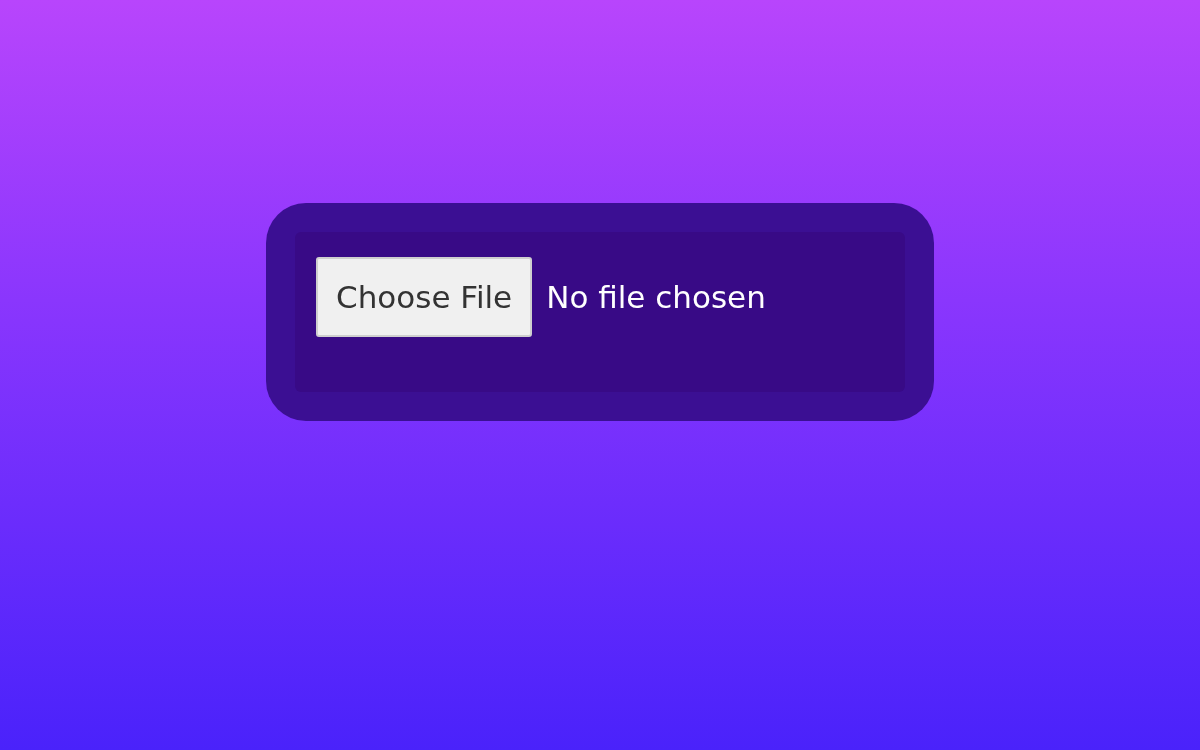  I want to click on choose-file-button: Choose File, so click(424, 297).